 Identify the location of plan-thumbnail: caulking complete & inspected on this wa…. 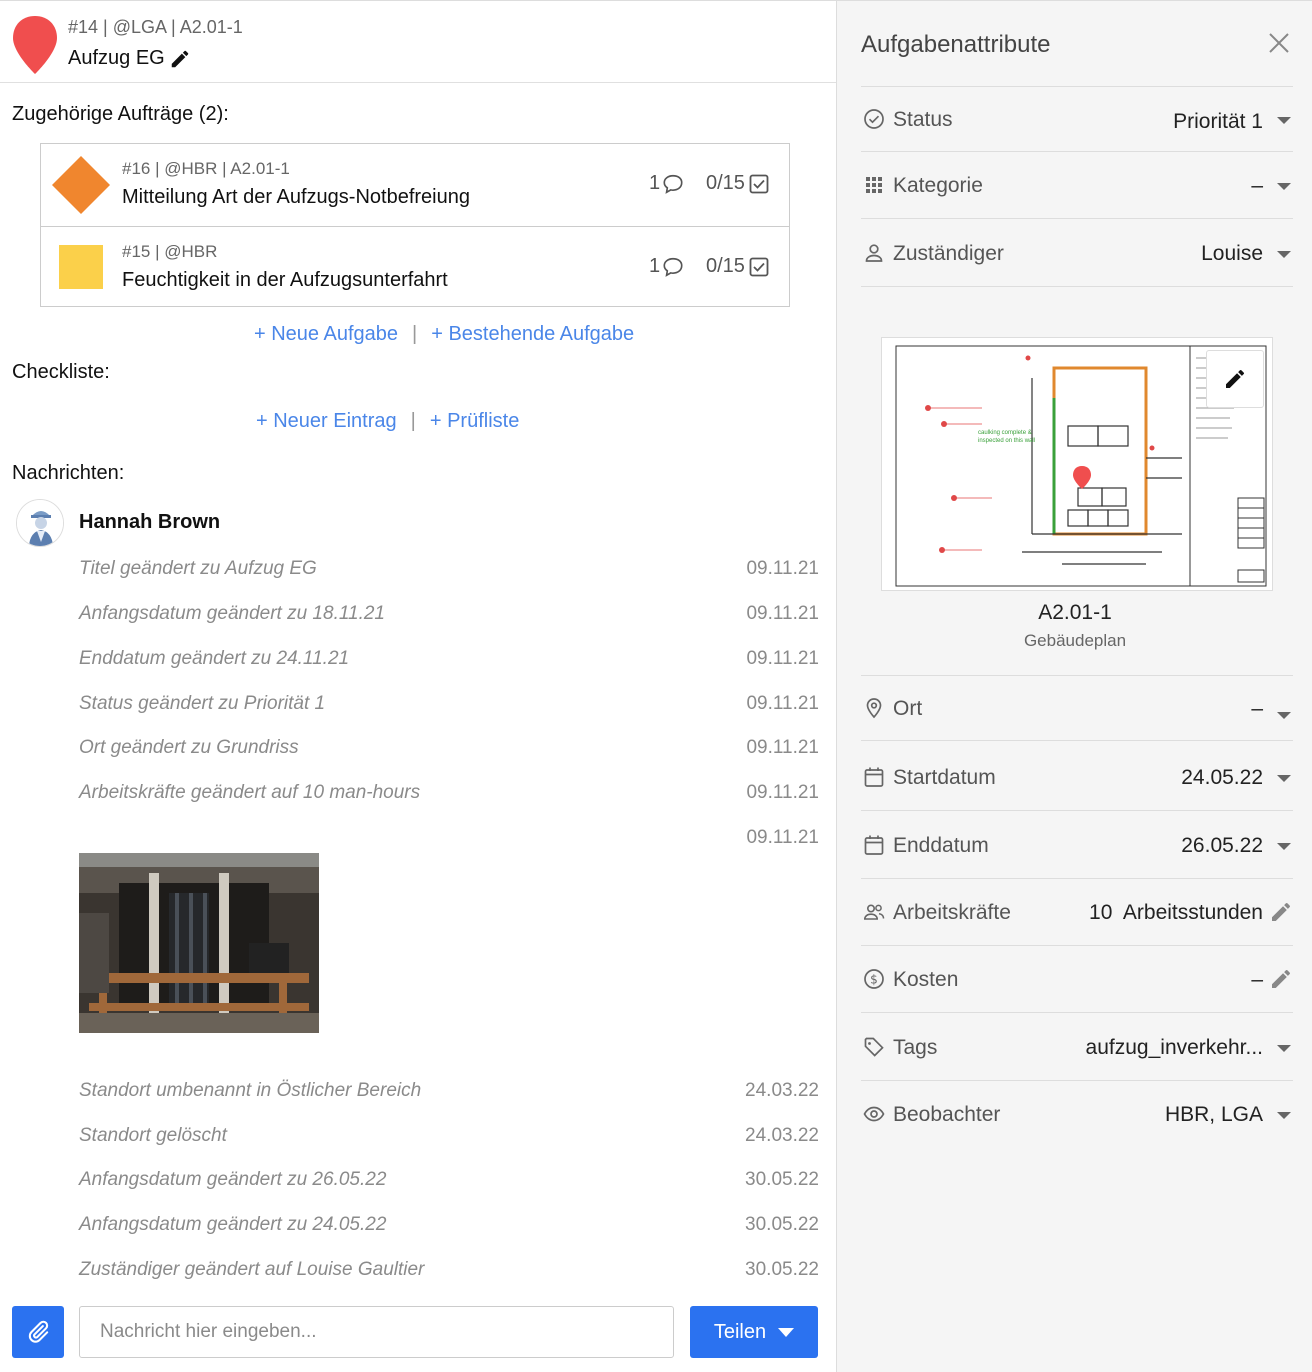
(1077, 464).